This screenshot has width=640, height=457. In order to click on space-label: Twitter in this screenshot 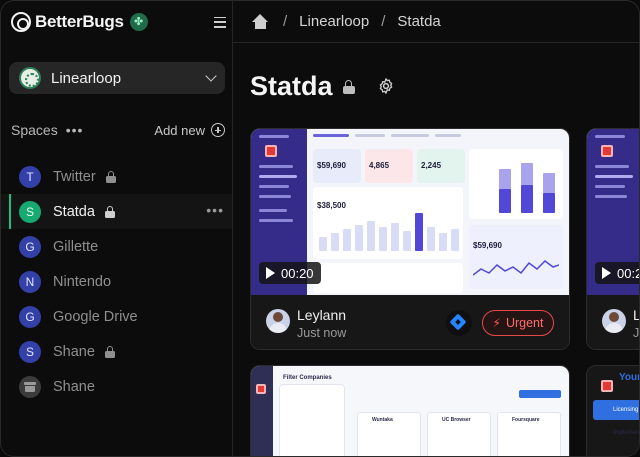, I will do `click(74, 176)`.